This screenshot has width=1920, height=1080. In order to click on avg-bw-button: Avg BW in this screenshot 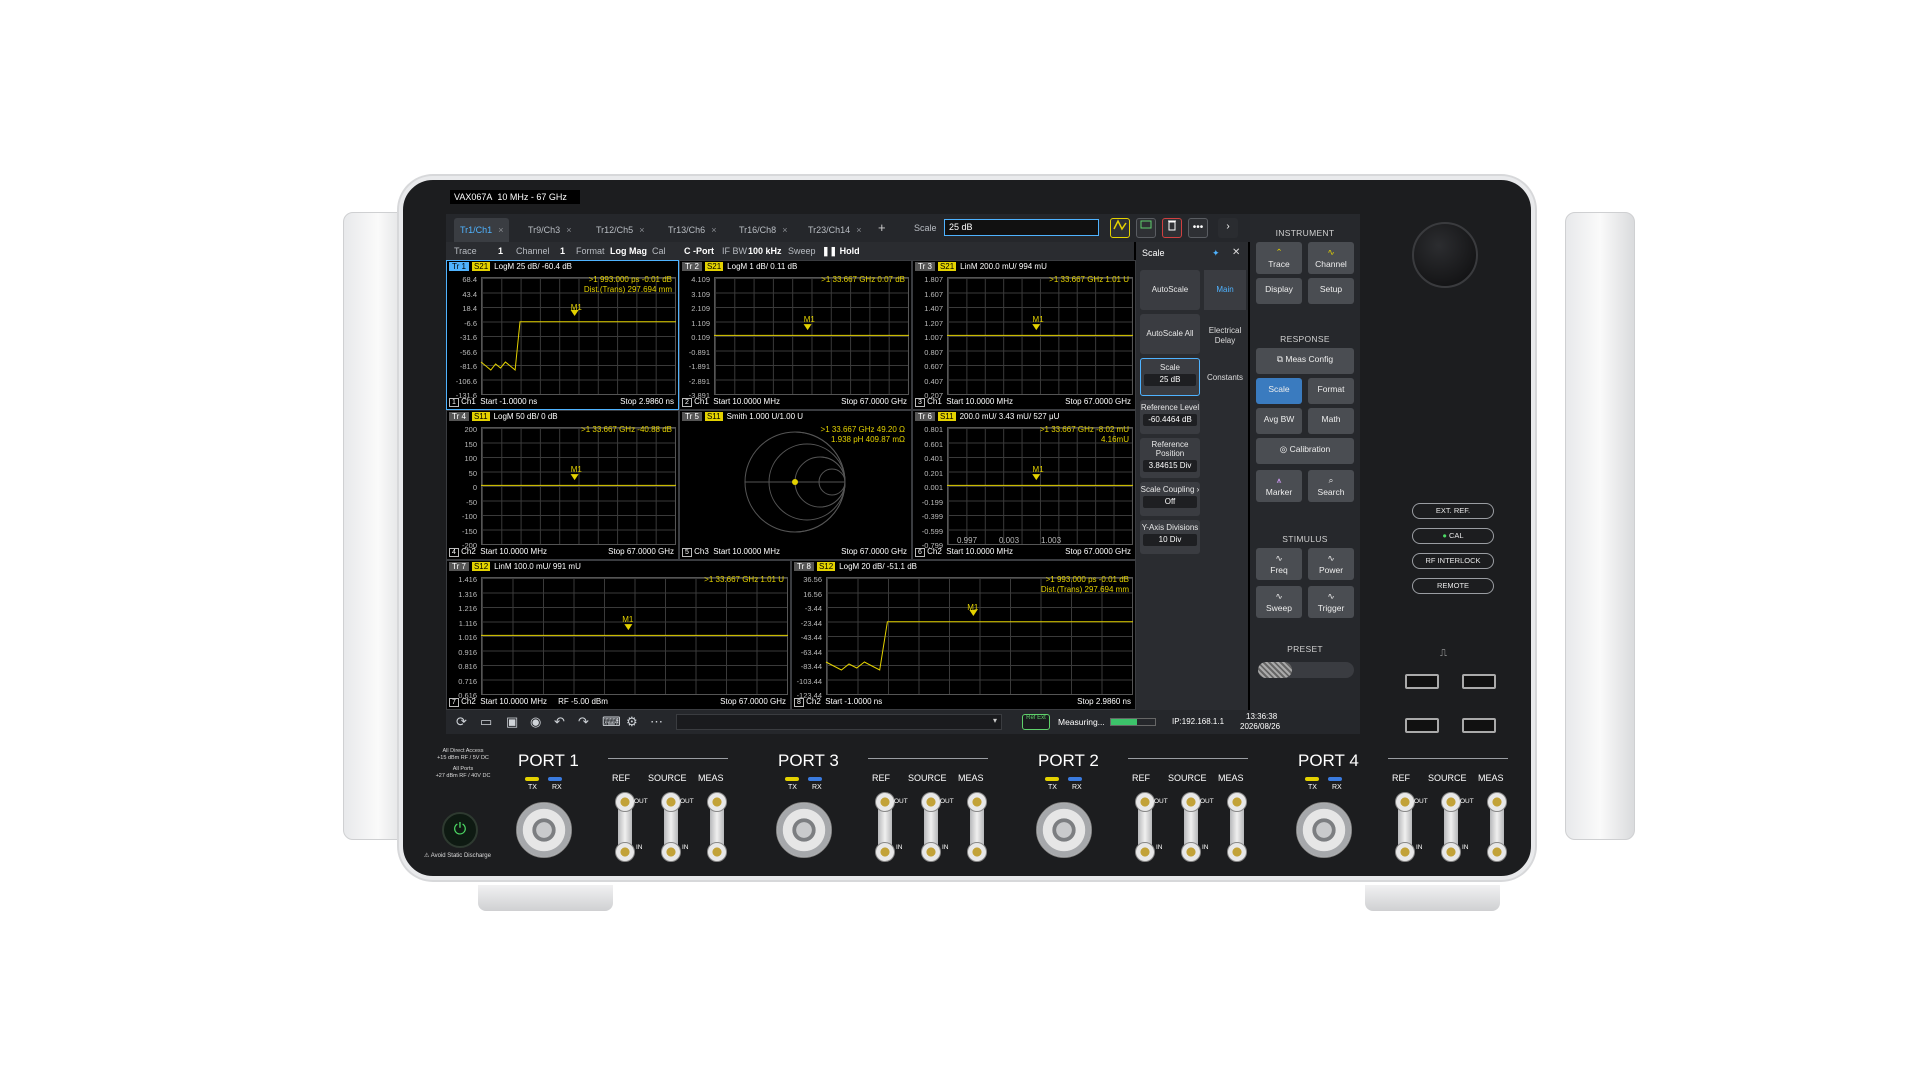, I will do `click(1279, 421)`.